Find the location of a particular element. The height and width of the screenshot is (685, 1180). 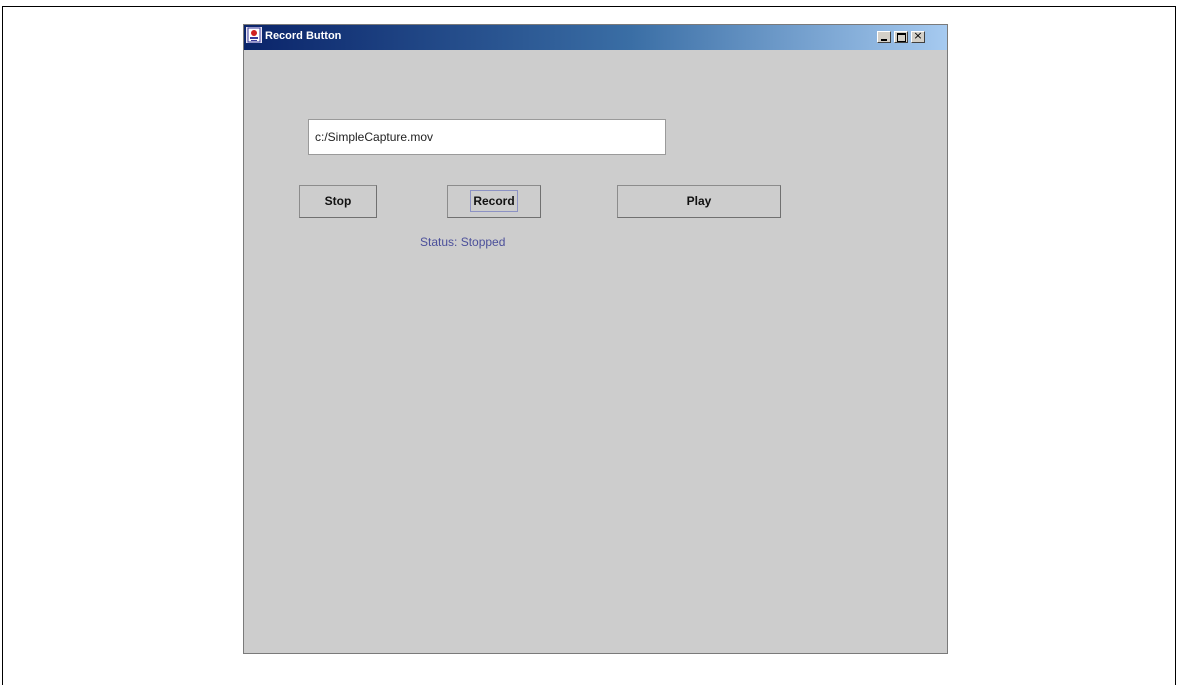

maximize-icon is located at coordinates (901, 37).